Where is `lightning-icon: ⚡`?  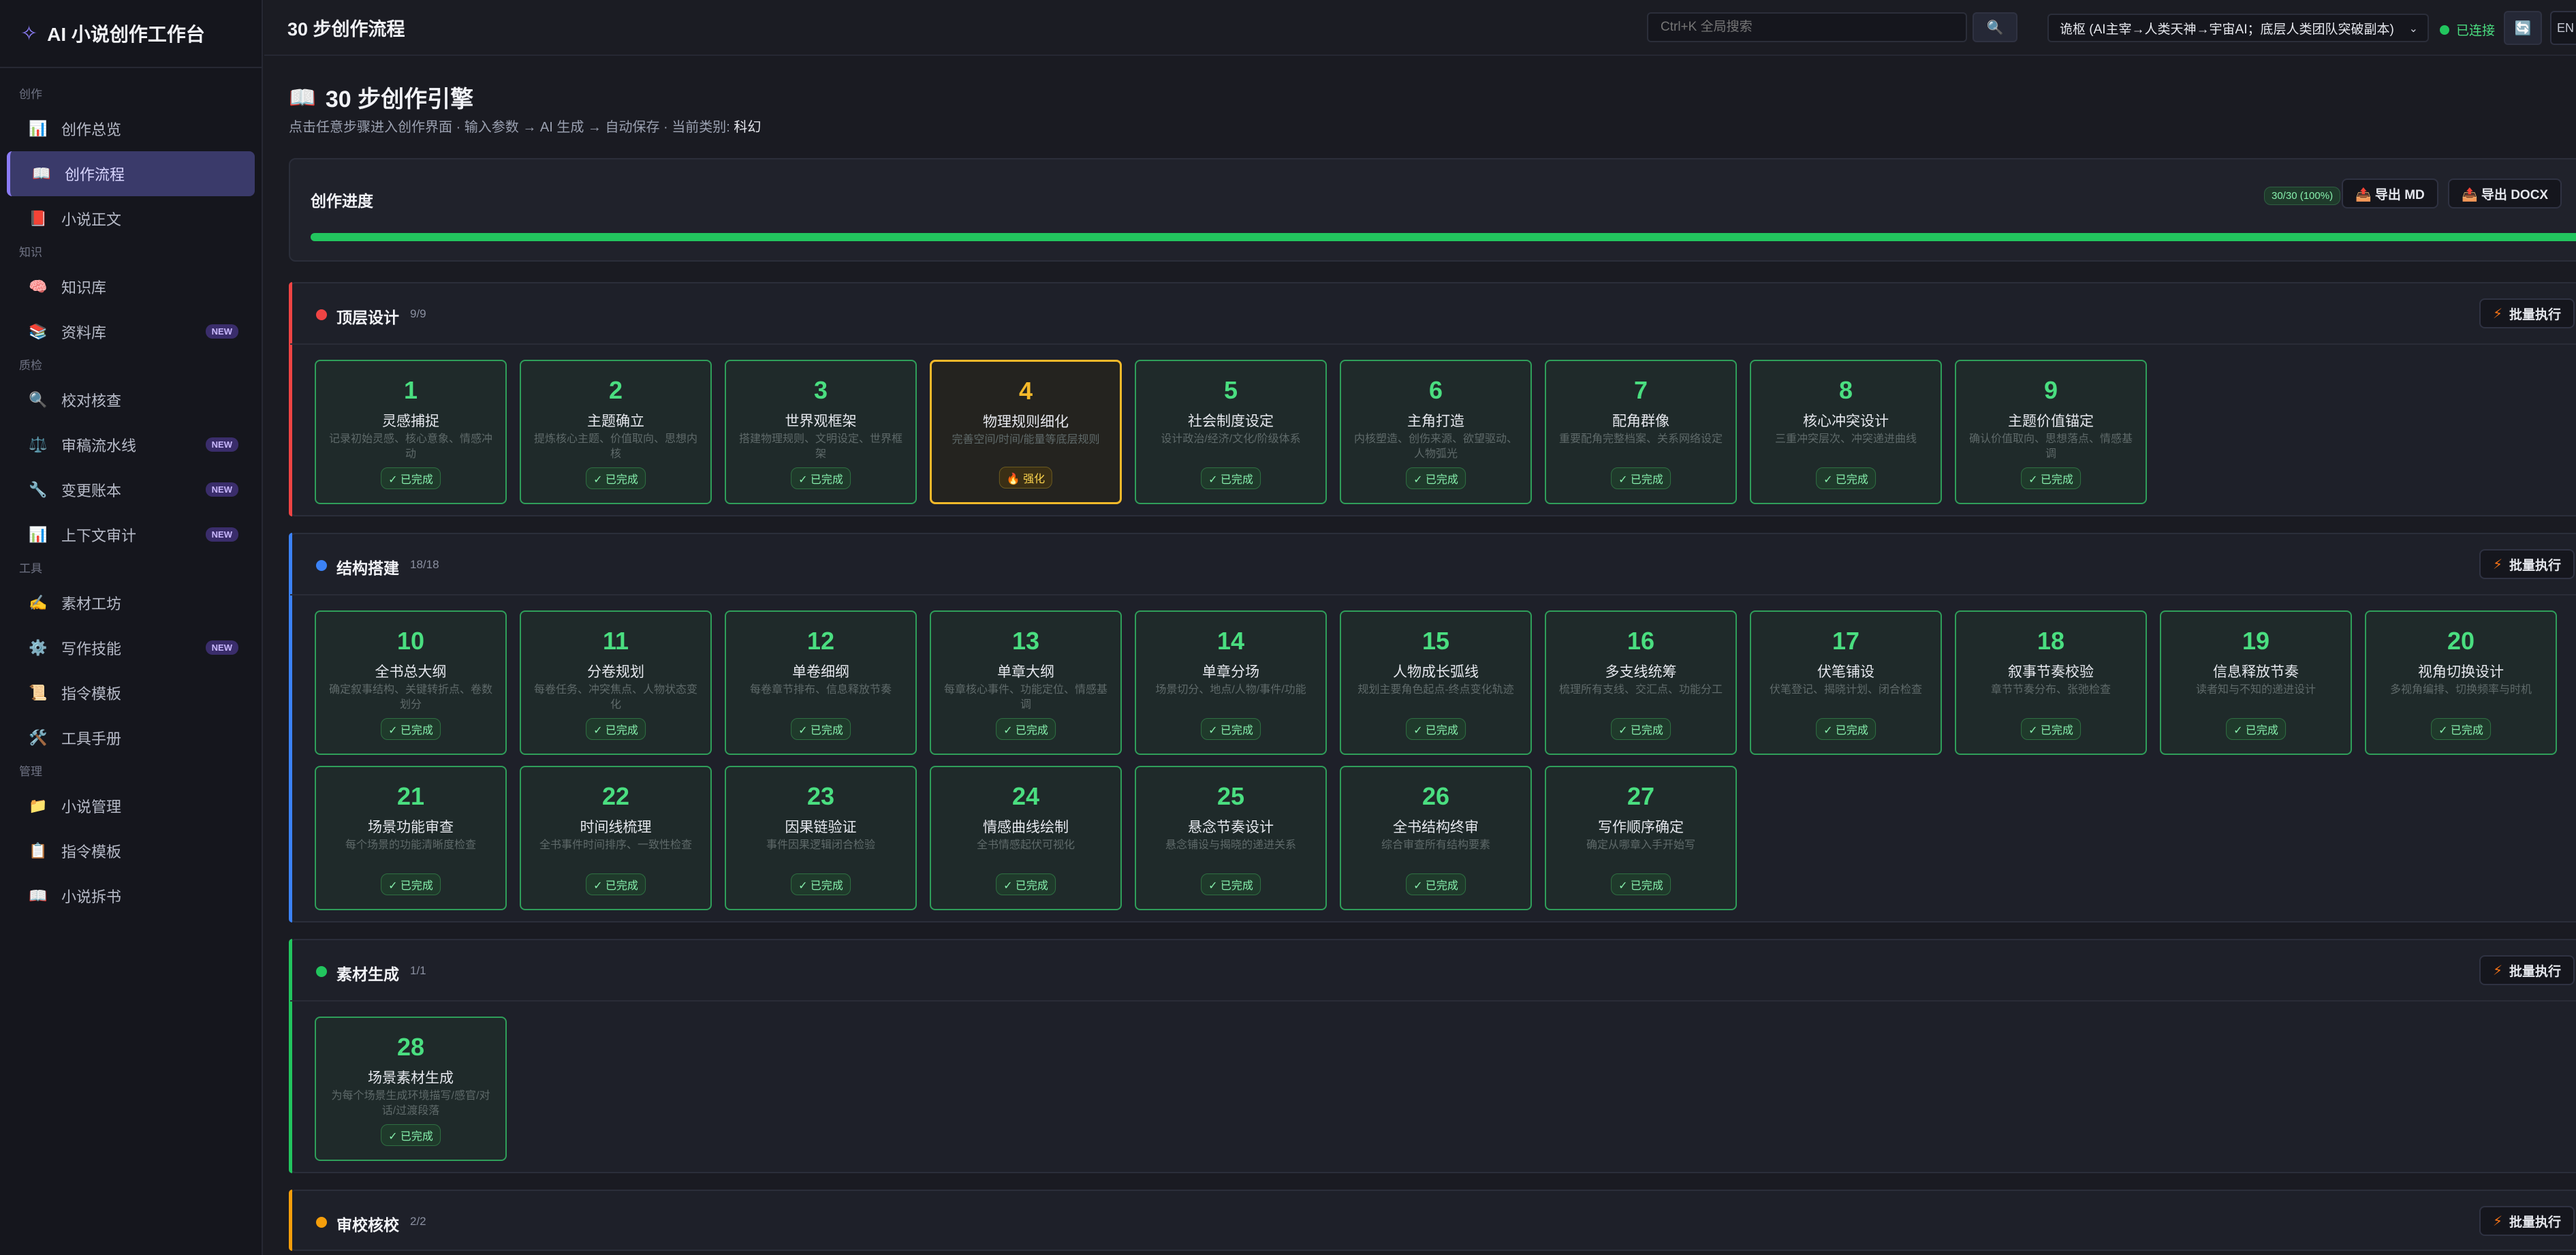
lightning-icon: ⚡ is located at coordinates (2497, 564).